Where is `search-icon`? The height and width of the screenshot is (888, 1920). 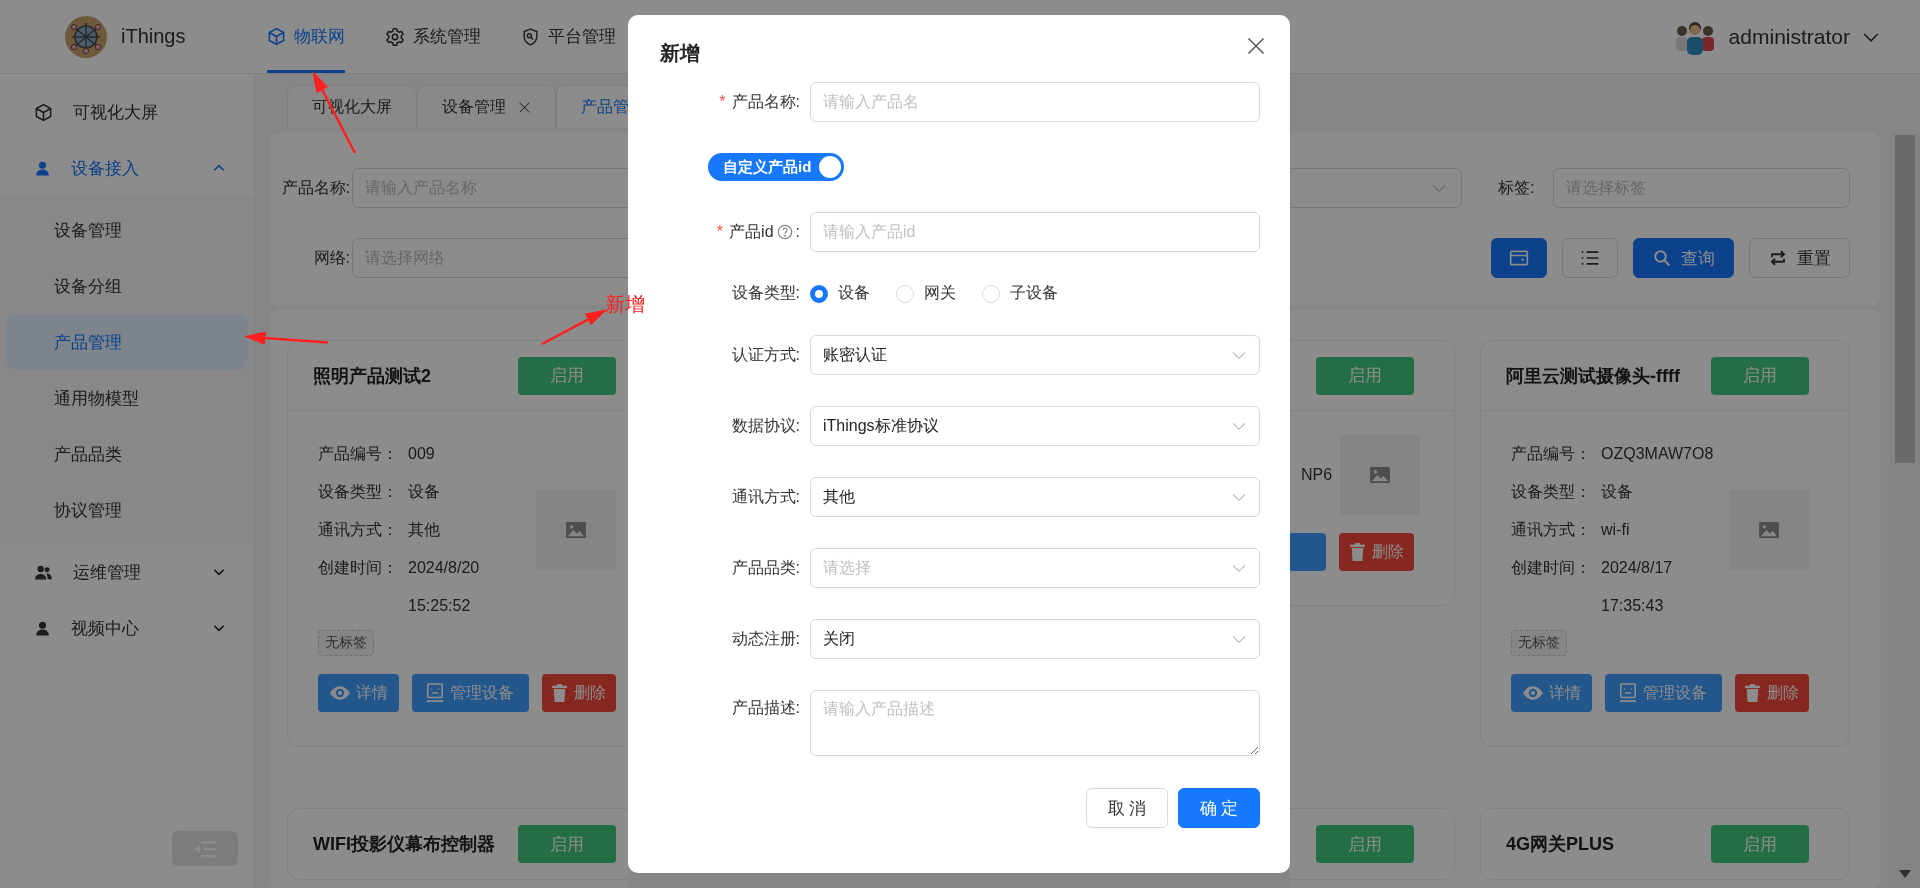 search-icon is located at coordinates (1661, 258).